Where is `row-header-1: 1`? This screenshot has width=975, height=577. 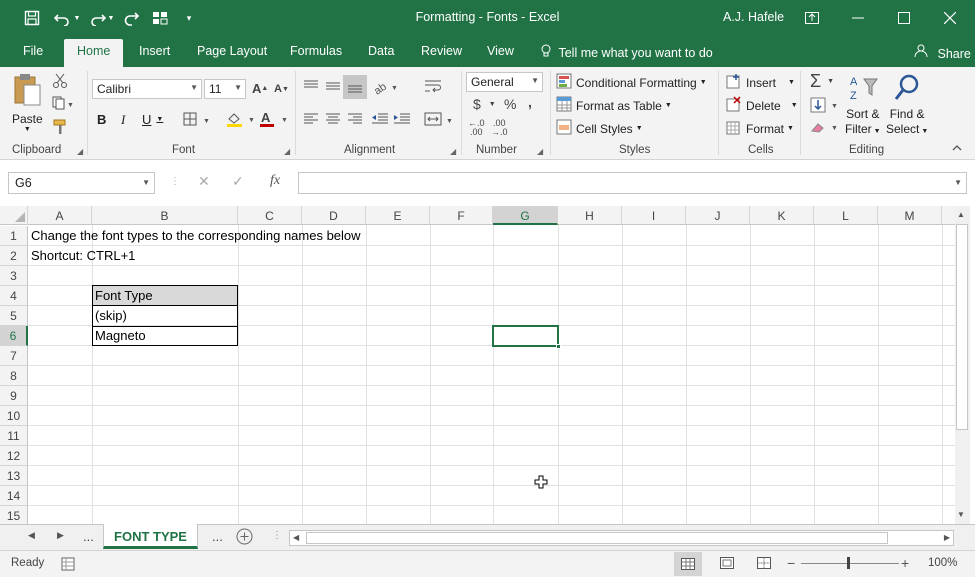
row-header-1: 1 is located at coordinates (14, 236).